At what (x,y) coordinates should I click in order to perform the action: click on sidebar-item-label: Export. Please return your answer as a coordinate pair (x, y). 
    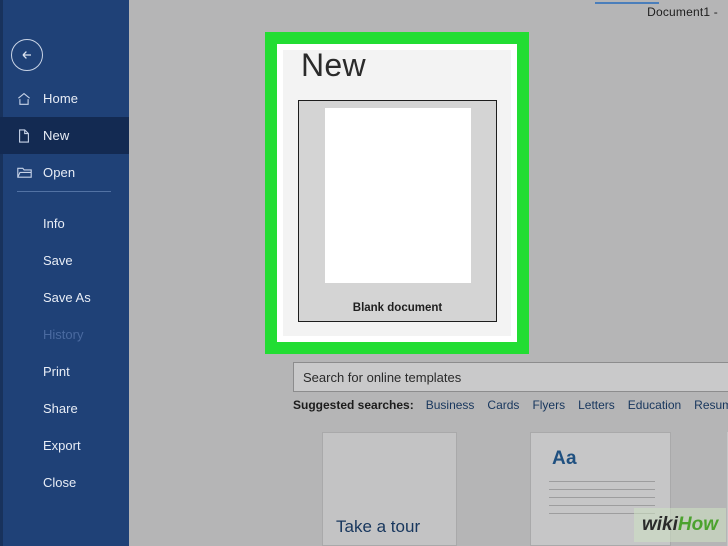
    Looking at the image, I should click on (62, 445).